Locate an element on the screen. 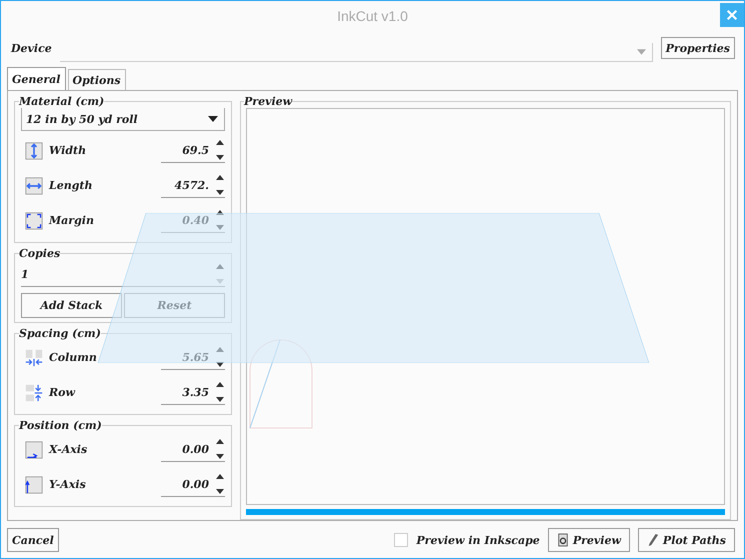 This screenshot has height=559, width=745. field-label: X-Axis is located at coordinates (68, 449).